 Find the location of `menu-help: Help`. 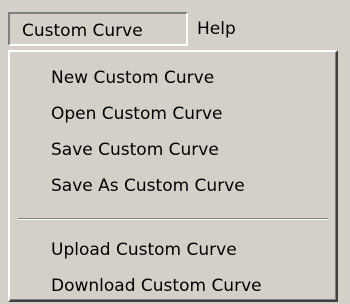

menu-help: Help is located at coordinates (227, 29).